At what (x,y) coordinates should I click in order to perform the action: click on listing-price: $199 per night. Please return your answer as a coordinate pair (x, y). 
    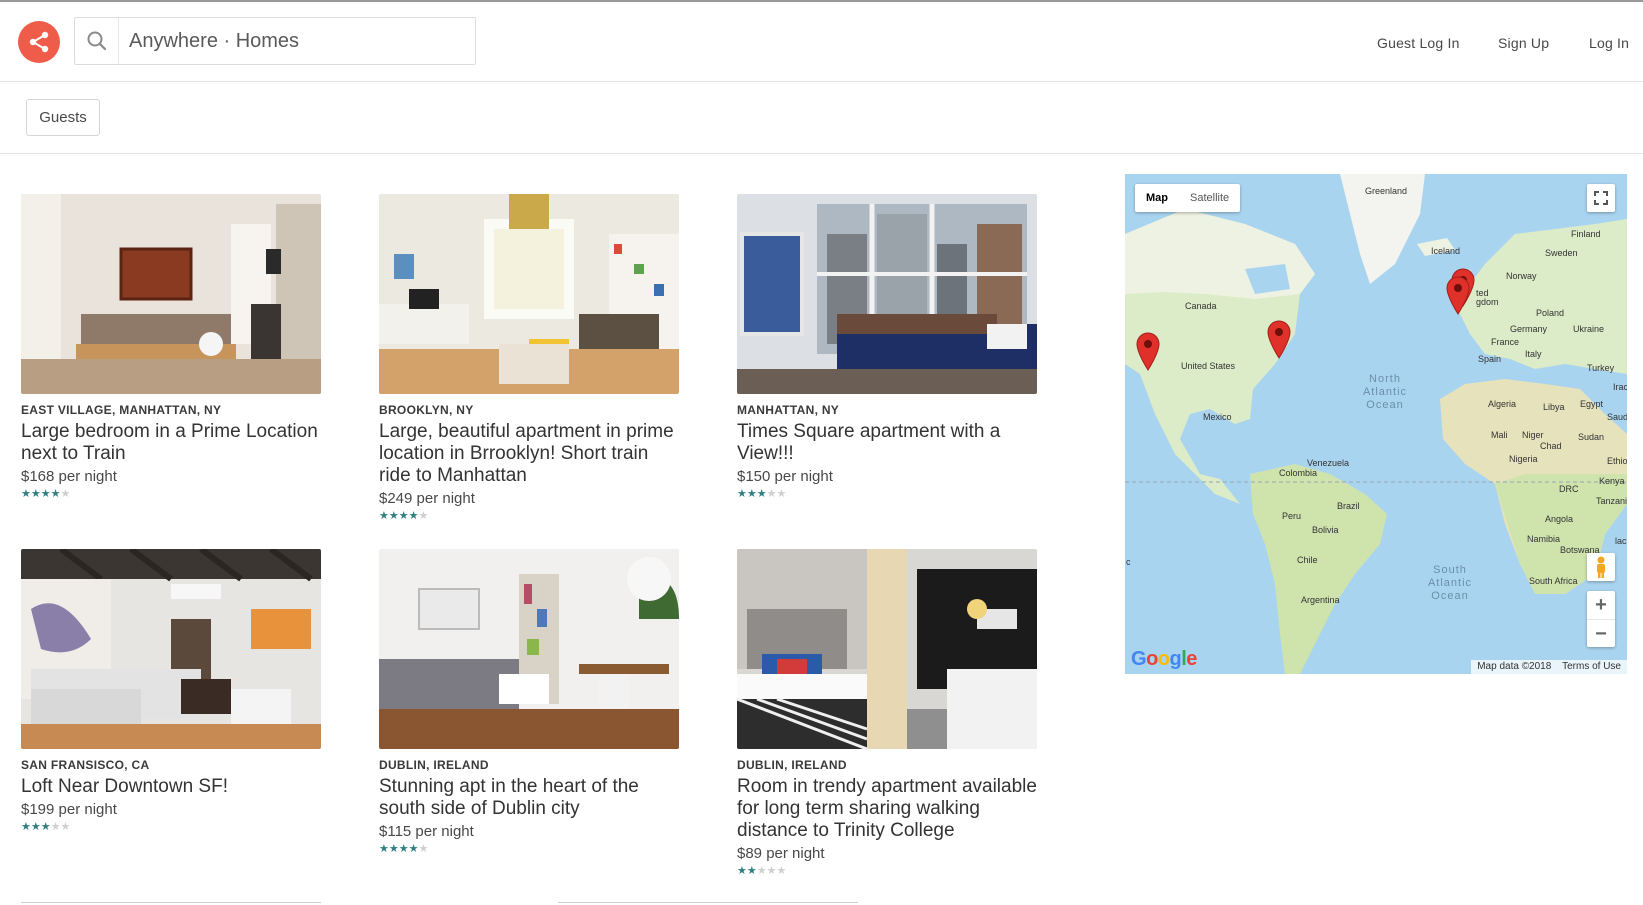
    Looking at the image, I should click on (69, 809).